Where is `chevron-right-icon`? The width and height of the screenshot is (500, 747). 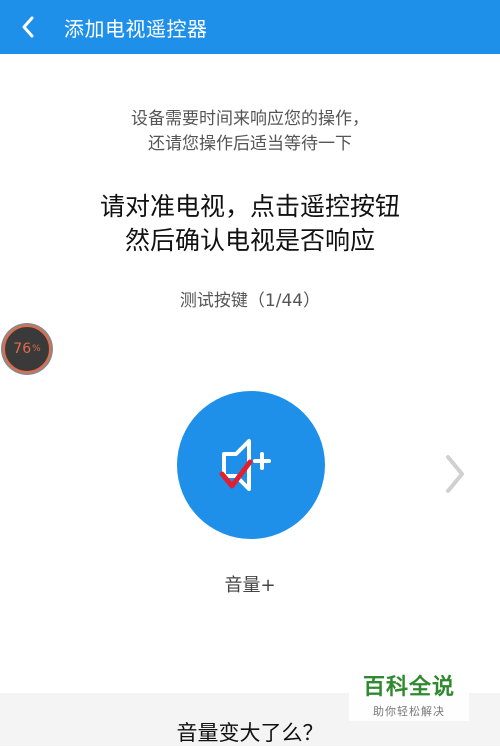
chevron-right-icon is located at coordinates (455, 474).